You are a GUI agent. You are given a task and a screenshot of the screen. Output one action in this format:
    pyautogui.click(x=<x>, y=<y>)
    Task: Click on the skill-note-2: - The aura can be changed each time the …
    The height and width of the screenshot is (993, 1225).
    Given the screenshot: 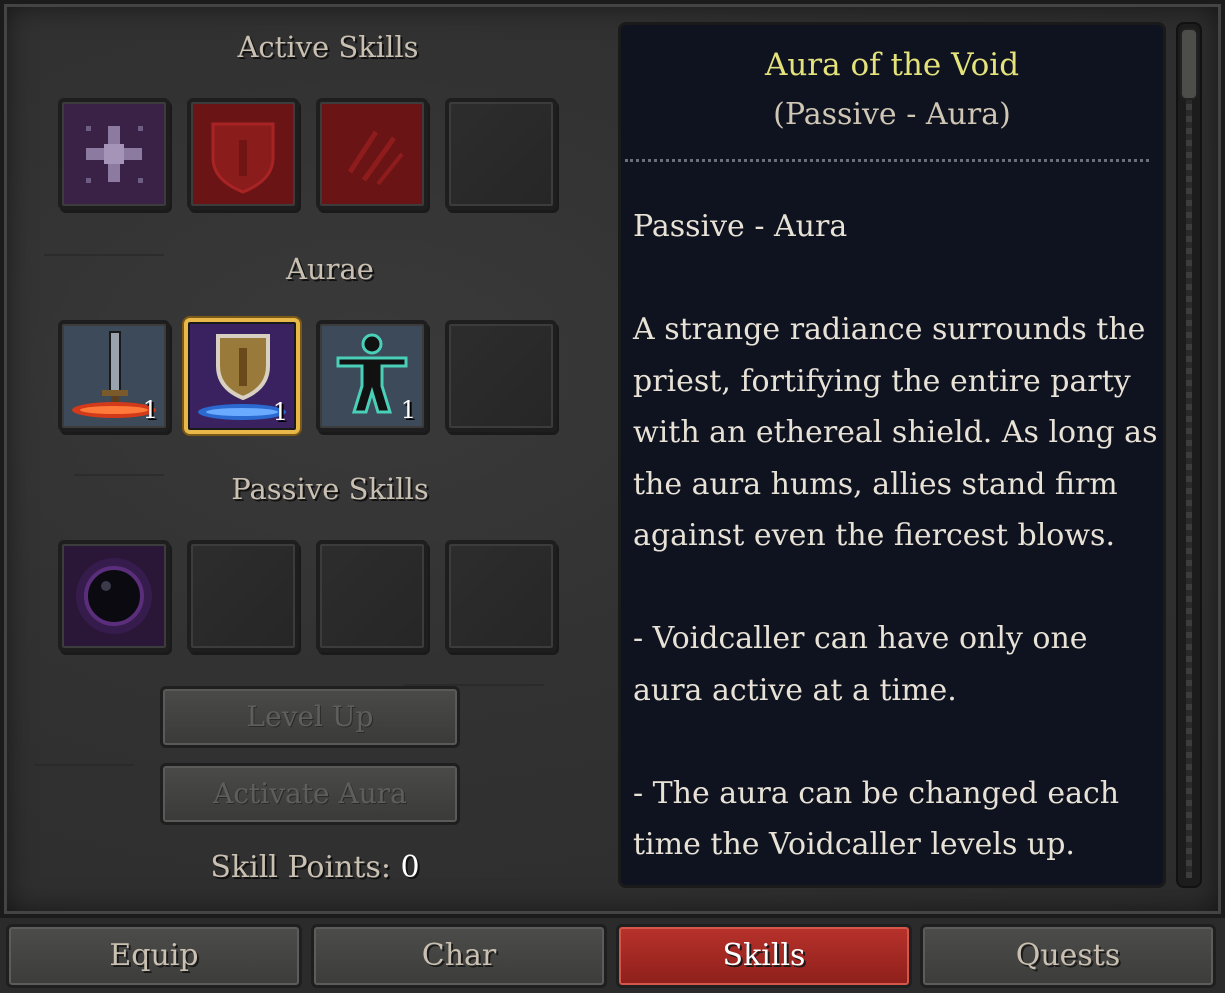 What is the action you would take?
    pyautogui.click(x=876, y=819)
    